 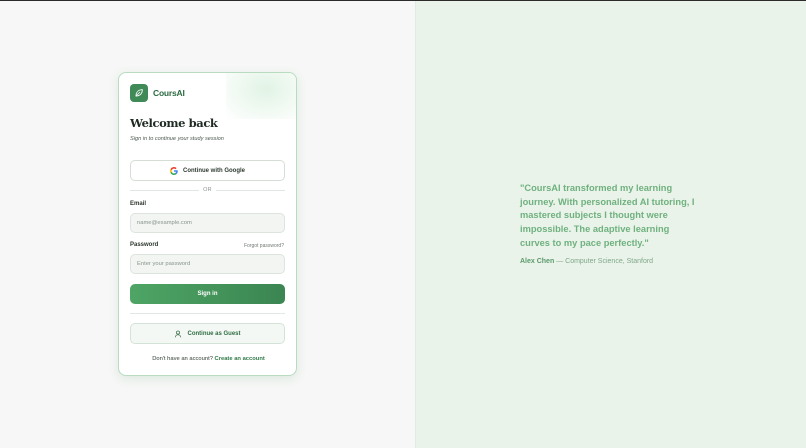 I want to click on page-title: Welcome back, so click(x=174, y=123).